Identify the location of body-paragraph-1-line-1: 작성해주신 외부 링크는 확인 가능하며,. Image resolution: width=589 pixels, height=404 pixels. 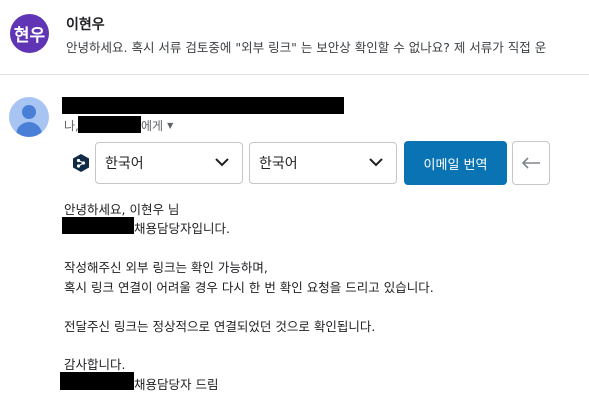
(166, 267).